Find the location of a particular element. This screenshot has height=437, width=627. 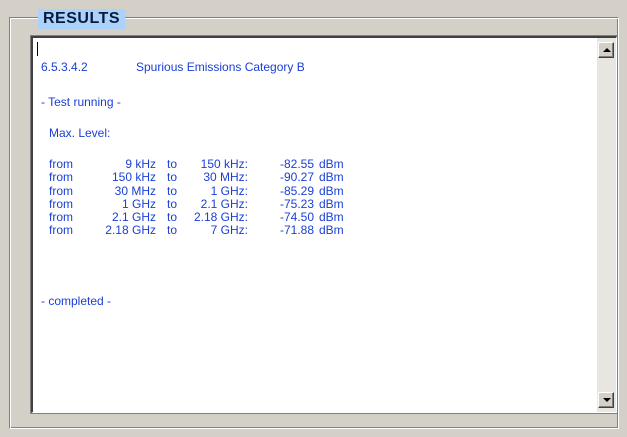

arrow-up-icon is located at coordinates (607, 50).